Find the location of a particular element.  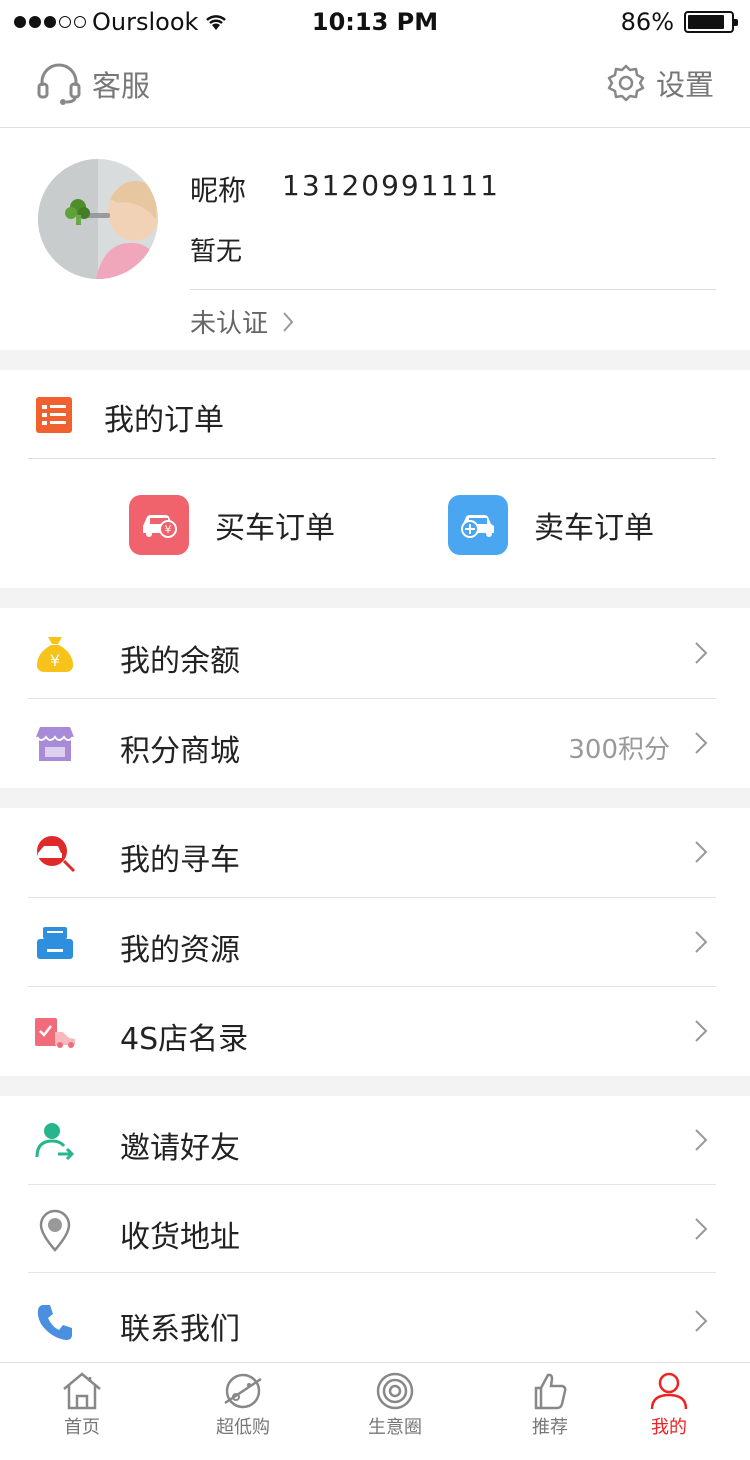

headset-icon is located at coordinates (59, 84).